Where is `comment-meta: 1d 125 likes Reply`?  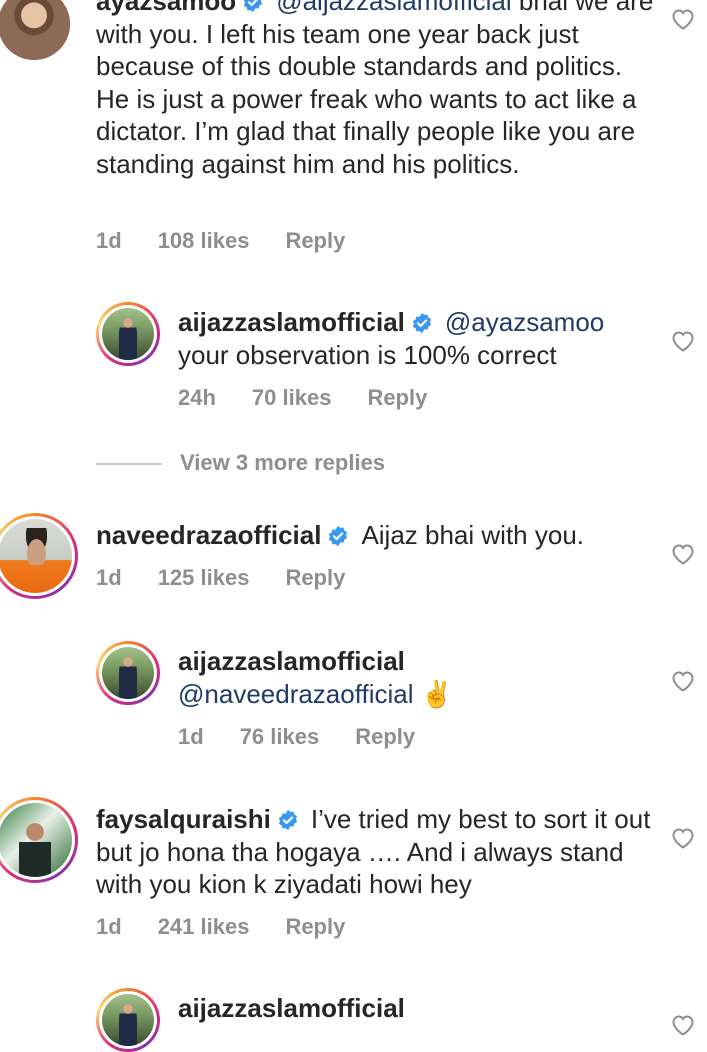
comment-meta: 1d 125 likes Reply is located at coordinates (238, 578).